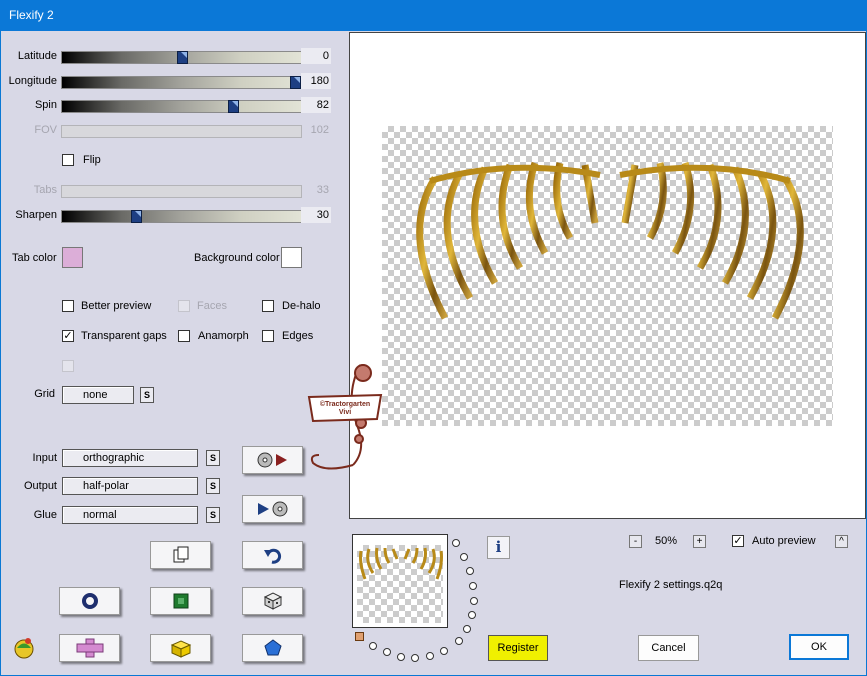 This screenshot has width=867, height=676. What do you see at coordinates (130, 515) in the screenshot?
I see `glue-select: normal` at bounding box center [130, 515].